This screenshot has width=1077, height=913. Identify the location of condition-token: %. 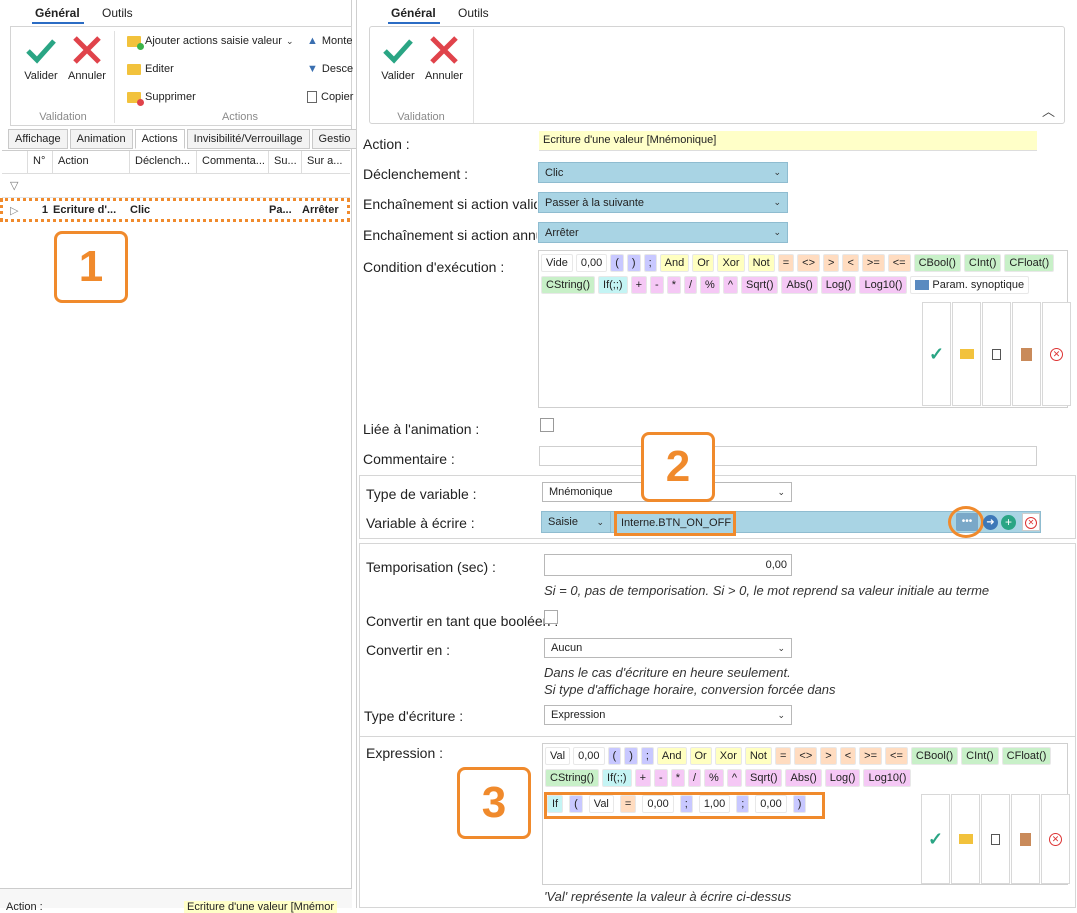
(710, 285).